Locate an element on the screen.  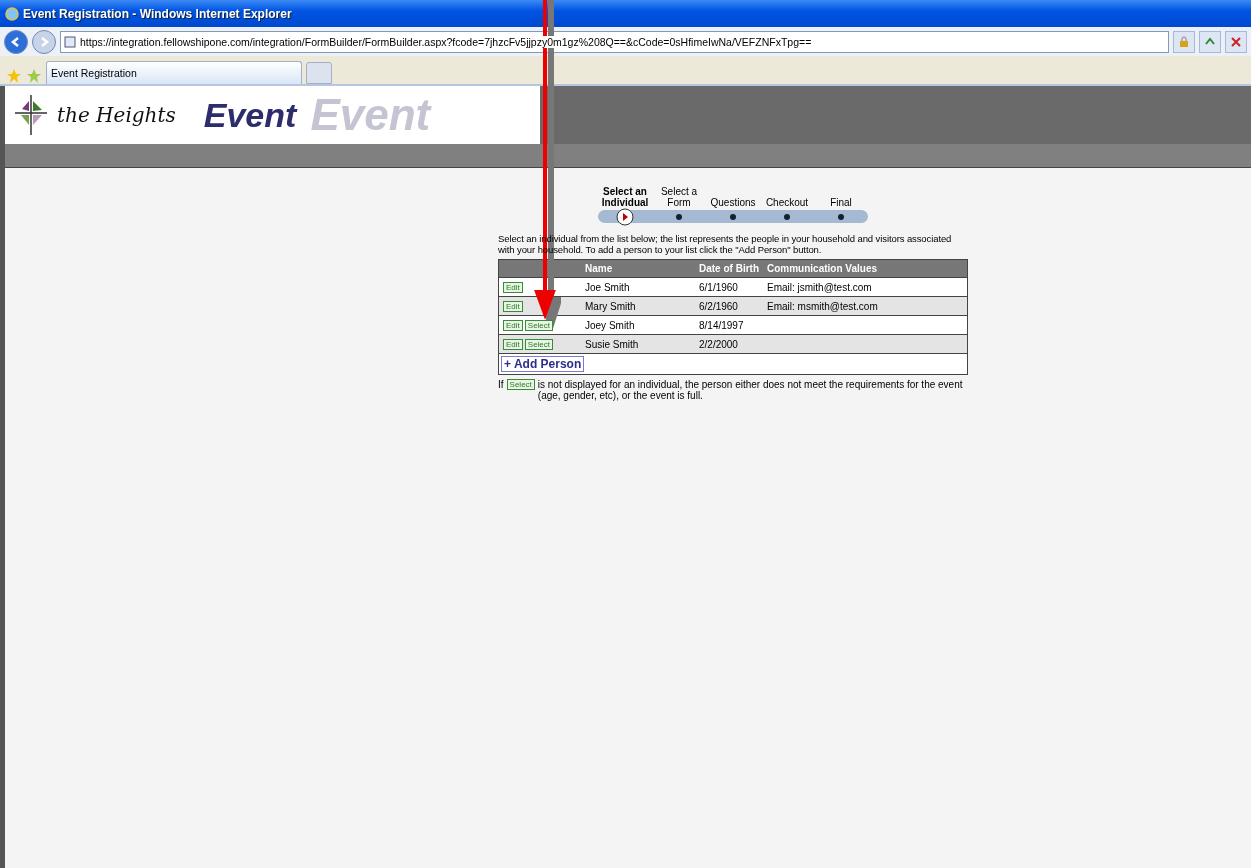
table-cell-text: Susie Smith is located at coordinates (612, 344).